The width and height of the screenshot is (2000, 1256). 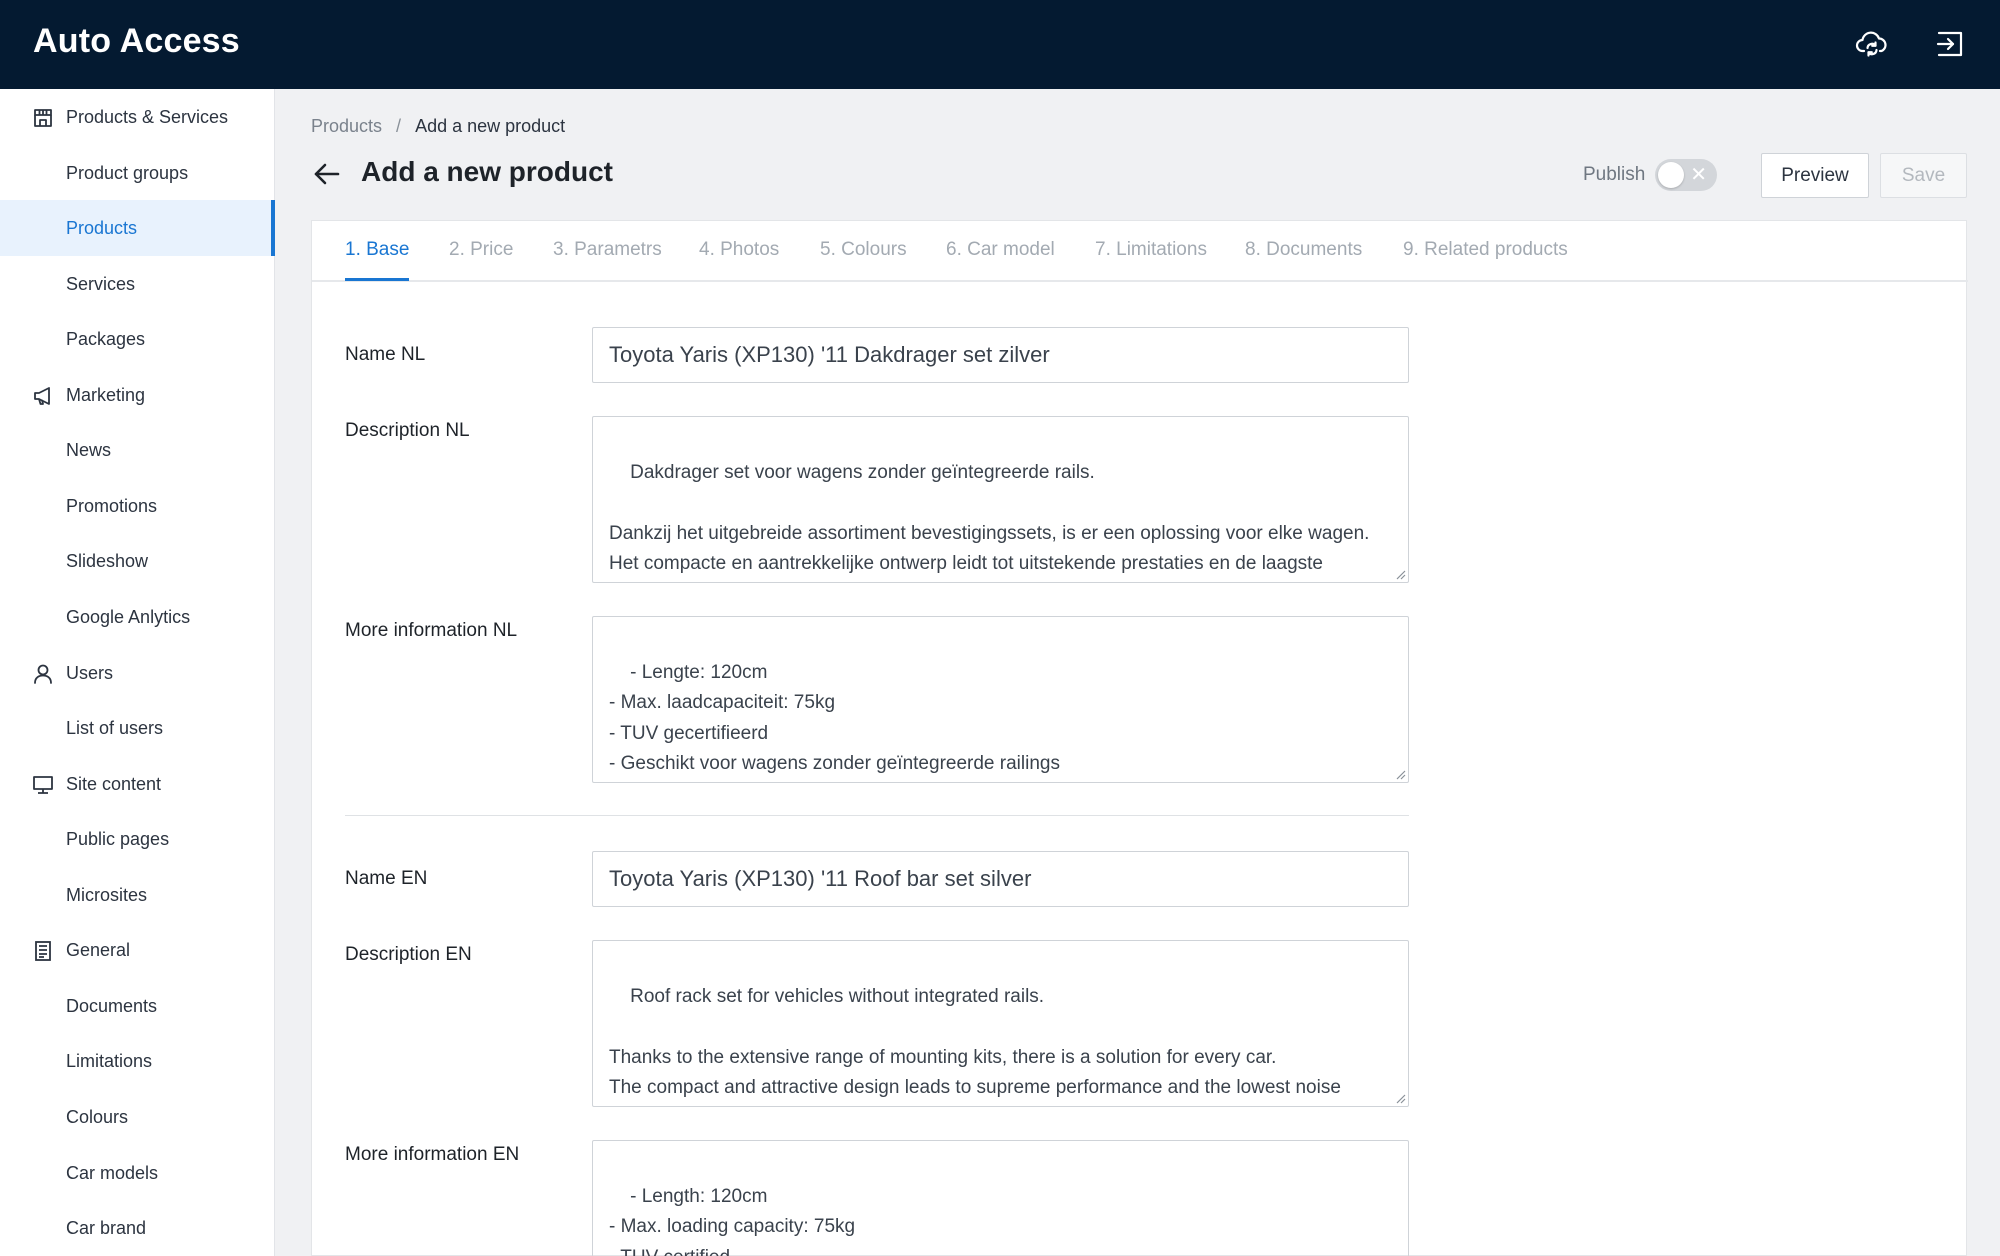 I want to click on sidebar-label: Google Anlytics, so click(x=128, y=616).